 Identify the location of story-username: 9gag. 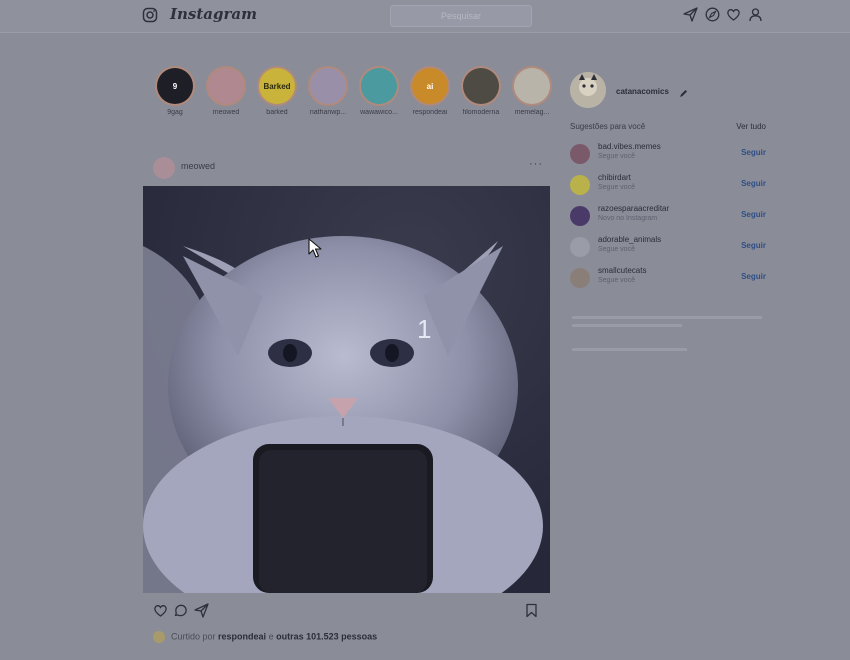
(175, 112).